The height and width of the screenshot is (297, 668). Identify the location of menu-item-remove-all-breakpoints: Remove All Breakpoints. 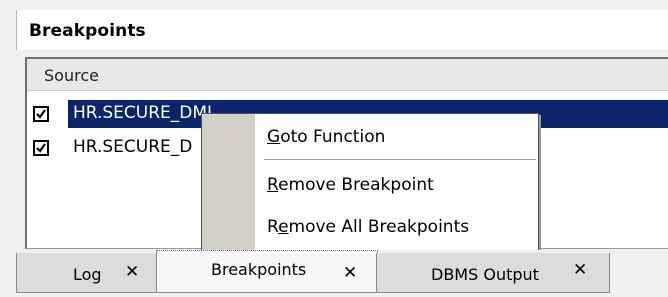
(396, 227).